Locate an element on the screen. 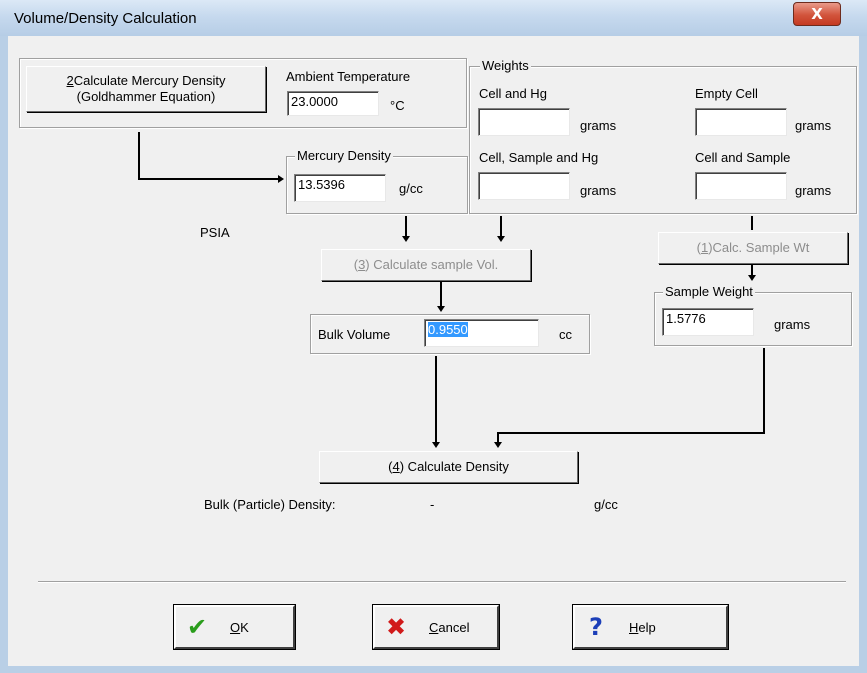 The image size is (867, 673). bulk-volume-unit: cc is located at coordinates (565, 334).